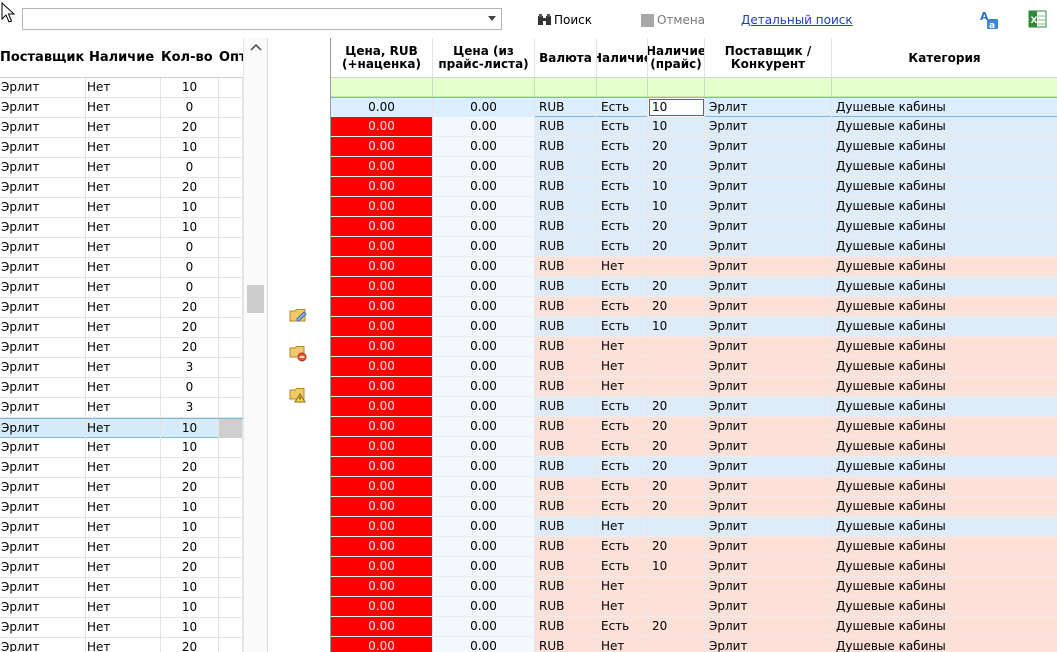  I want to click on advanced-search-link: Детальный поиск, so click(797, 20).